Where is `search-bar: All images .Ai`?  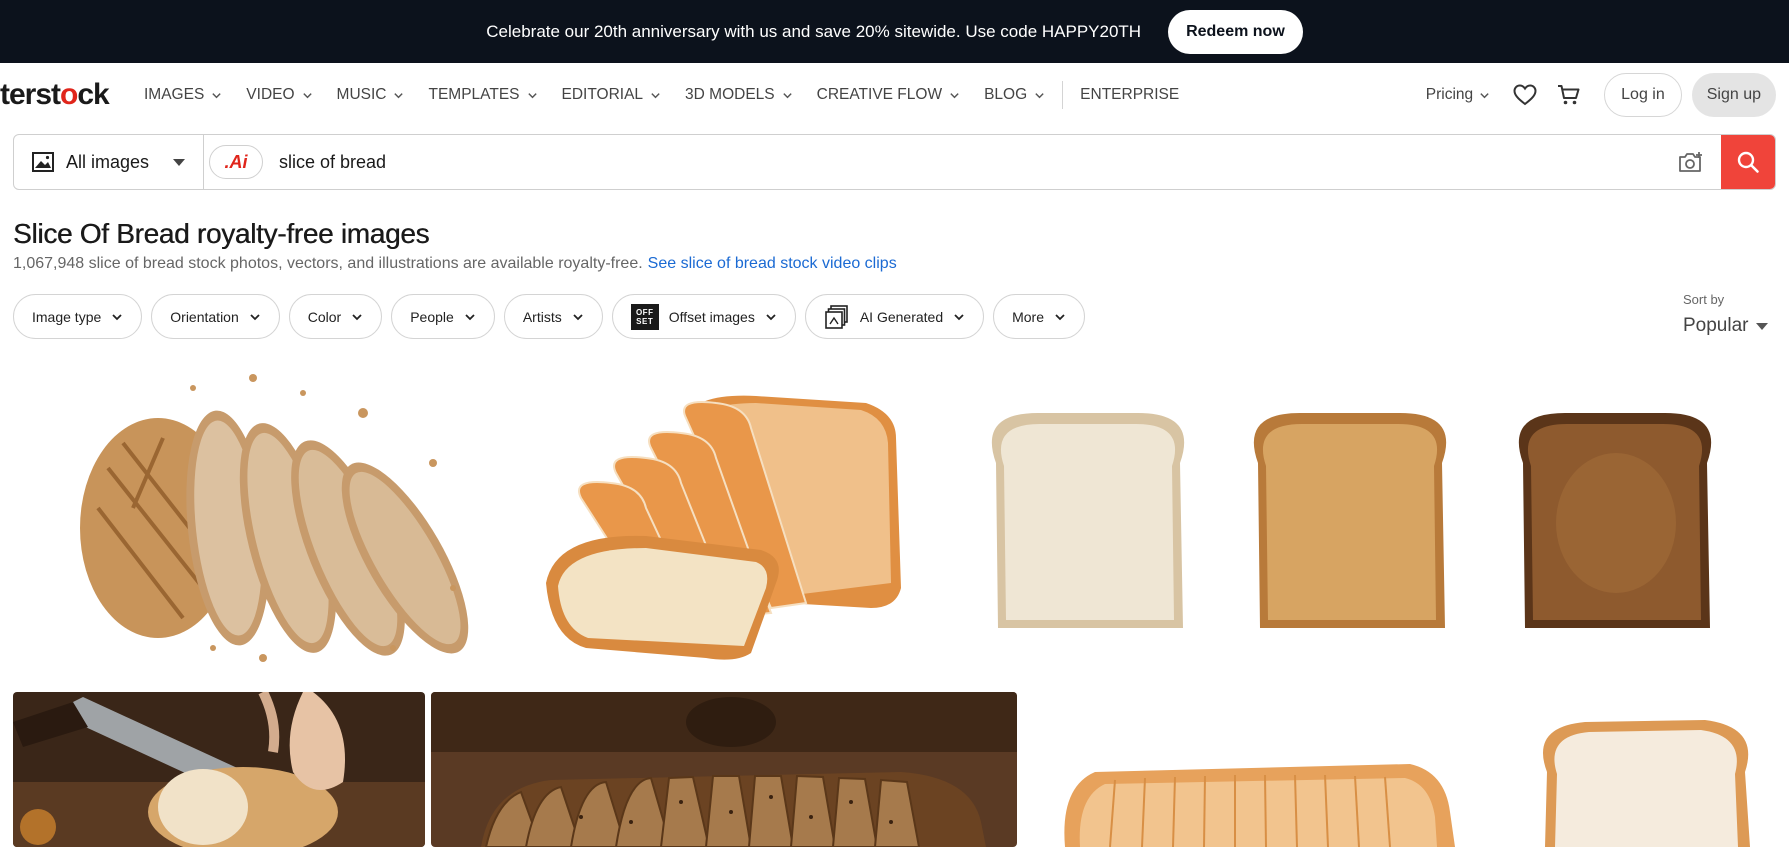 search-bar: All images .Ai is located at coordinates (894, 162).